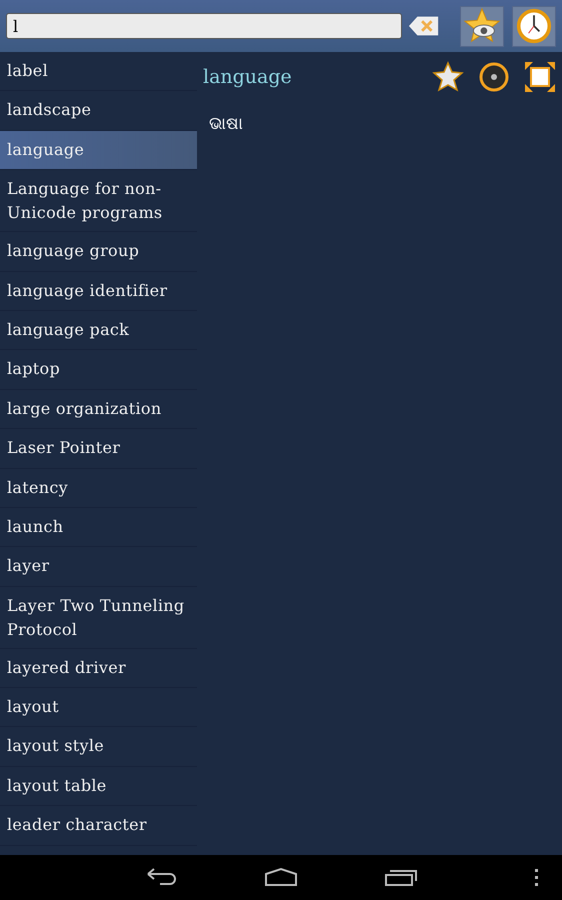  Describe the element at coordinates (482, 26) in the screenshot. I see `favorites-button` at that location.